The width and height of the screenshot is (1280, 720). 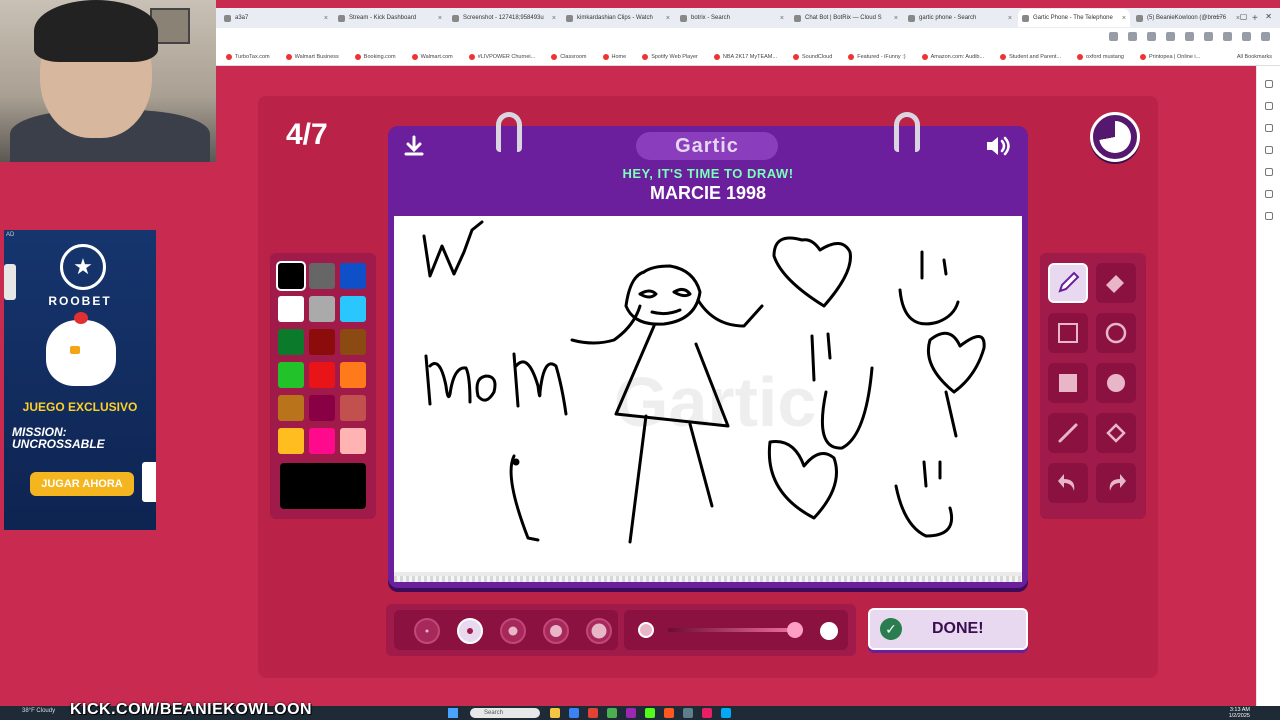 I want to click on profile-icon, so click(x=1246, y=36).